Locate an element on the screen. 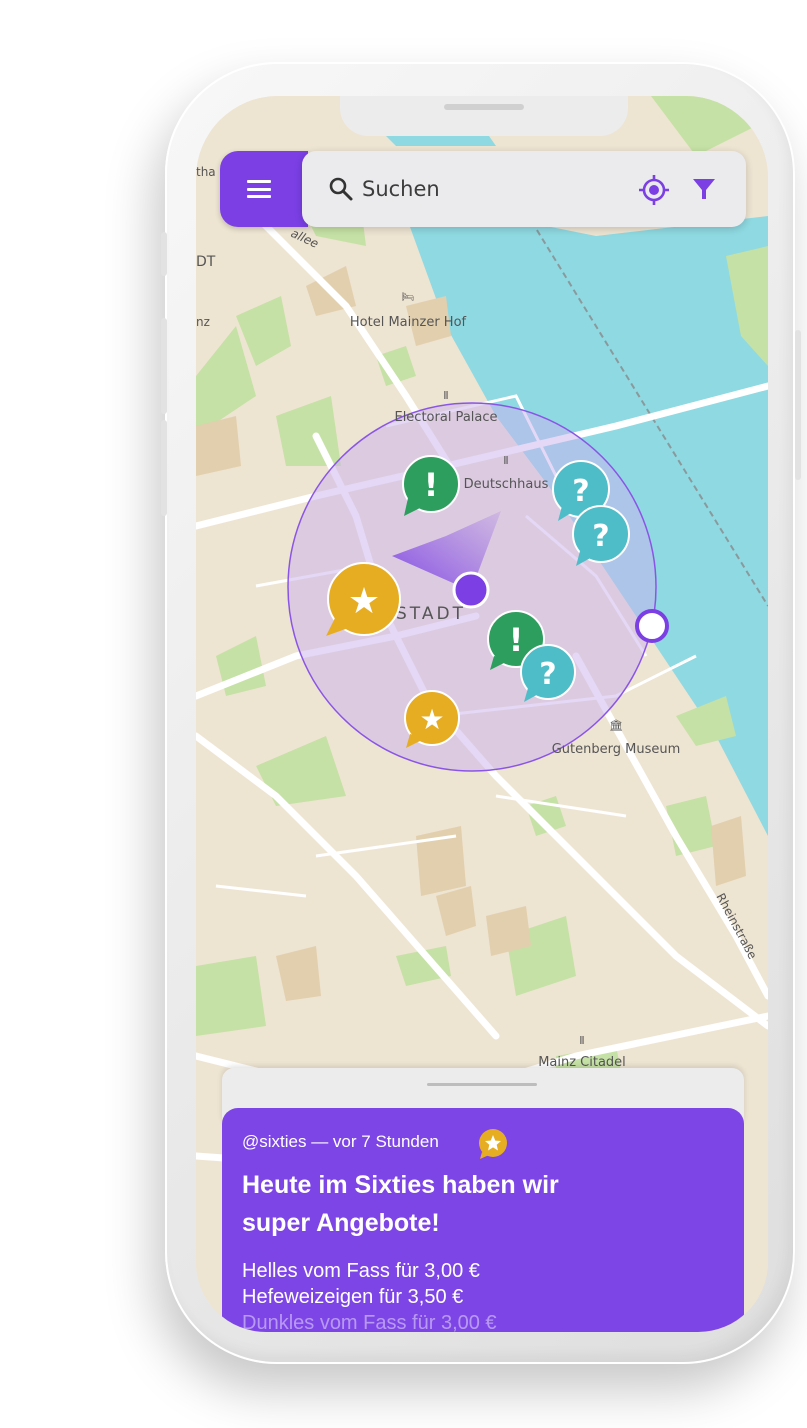  user-location-dot is located at coordinates (471, 590).